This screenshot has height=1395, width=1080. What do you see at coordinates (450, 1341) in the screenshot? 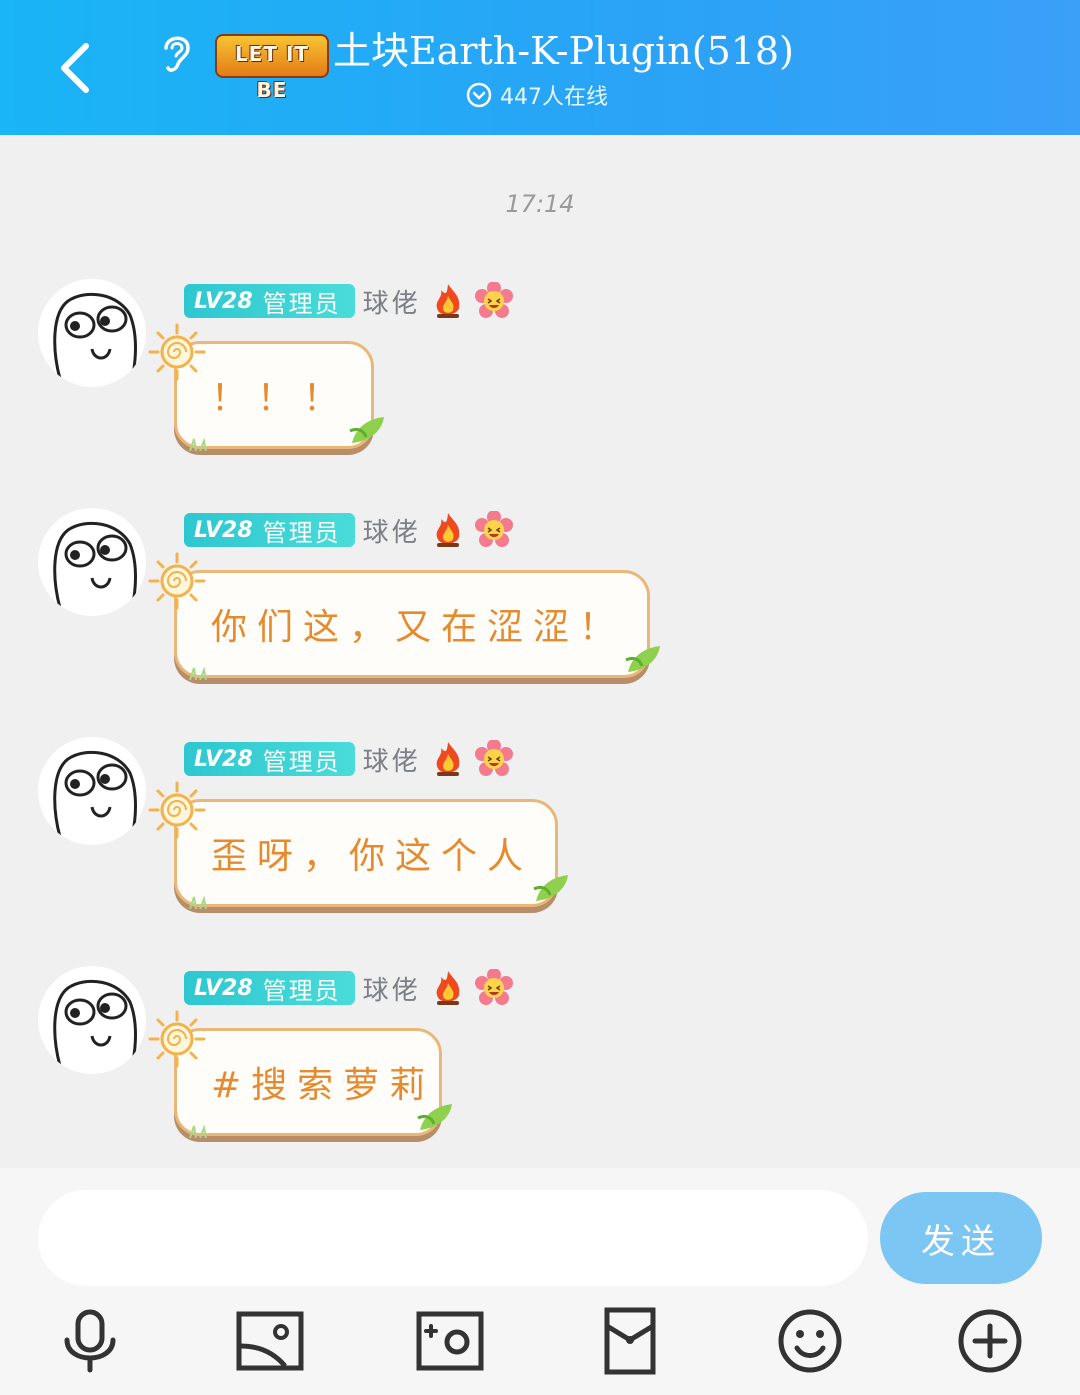
I see `camera-icon` at bounding box center [450, 1341].